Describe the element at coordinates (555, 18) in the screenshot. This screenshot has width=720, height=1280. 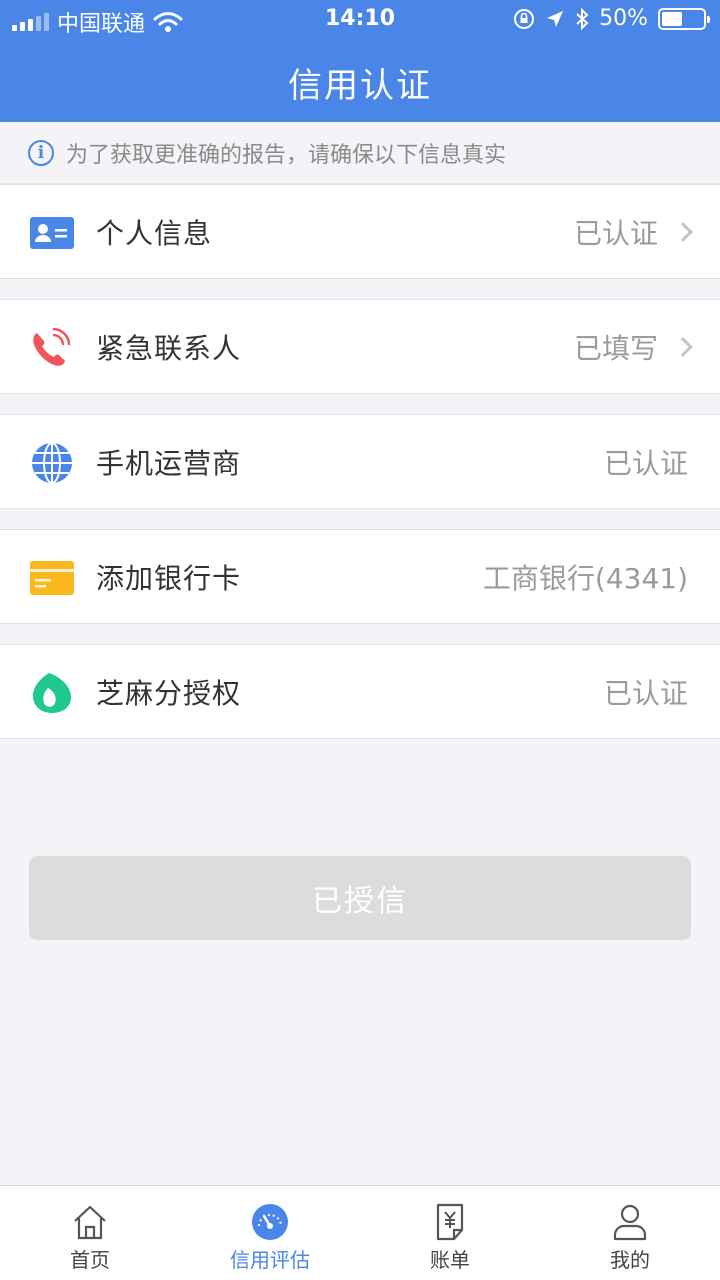
I see `location-arrow-icon` at that location.